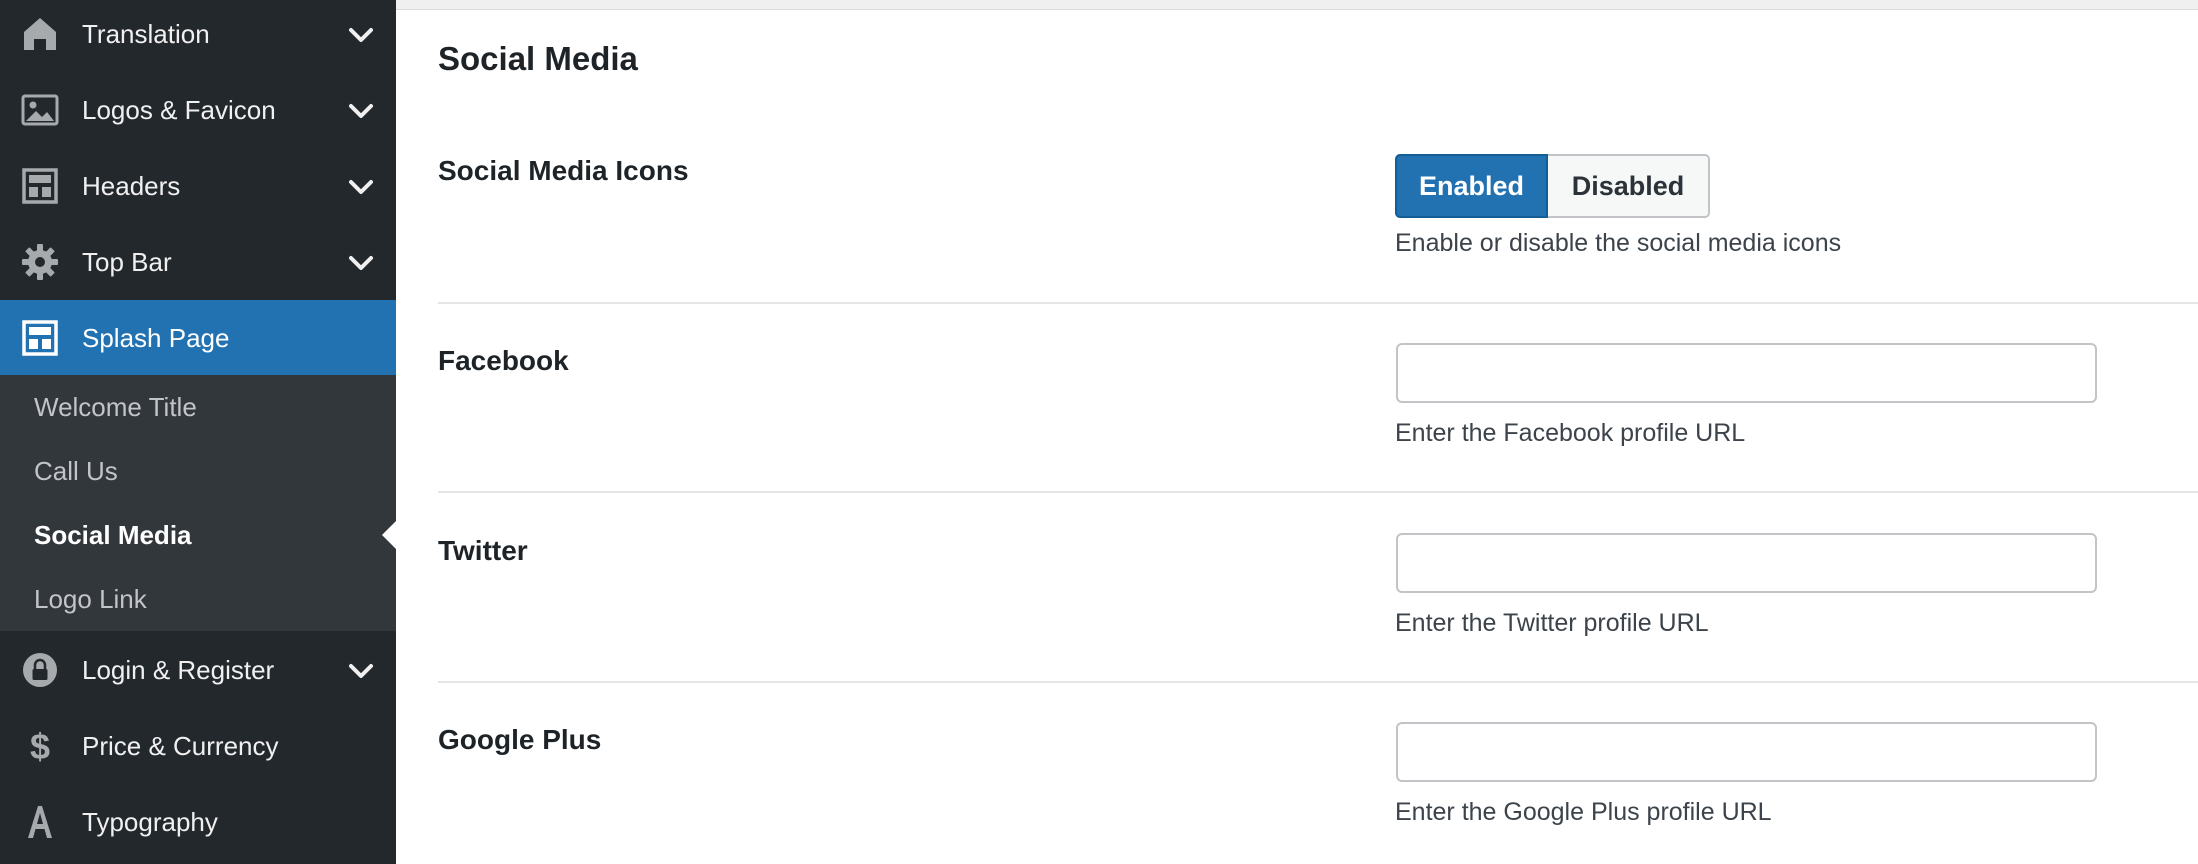 The width and height of the screenshot is (2198, 864). Describe the element at coordinates (198, 599) in the screenshot. I see `submenu-item-logo-link: Logo Link` at that location.